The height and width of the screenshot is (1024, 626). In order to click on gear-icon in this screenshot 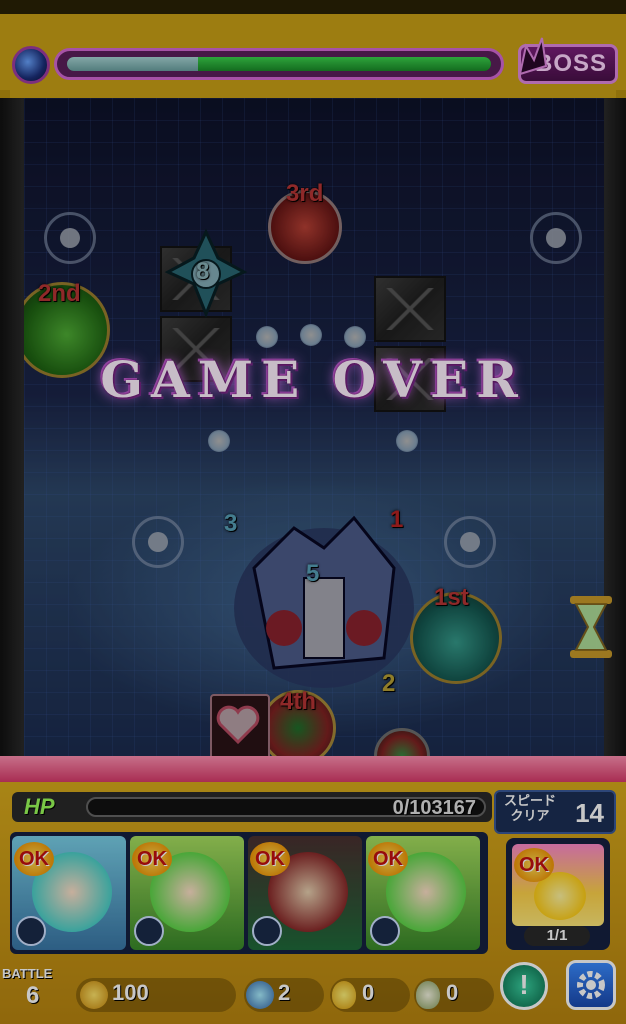, I will do `click(591, 985)`.